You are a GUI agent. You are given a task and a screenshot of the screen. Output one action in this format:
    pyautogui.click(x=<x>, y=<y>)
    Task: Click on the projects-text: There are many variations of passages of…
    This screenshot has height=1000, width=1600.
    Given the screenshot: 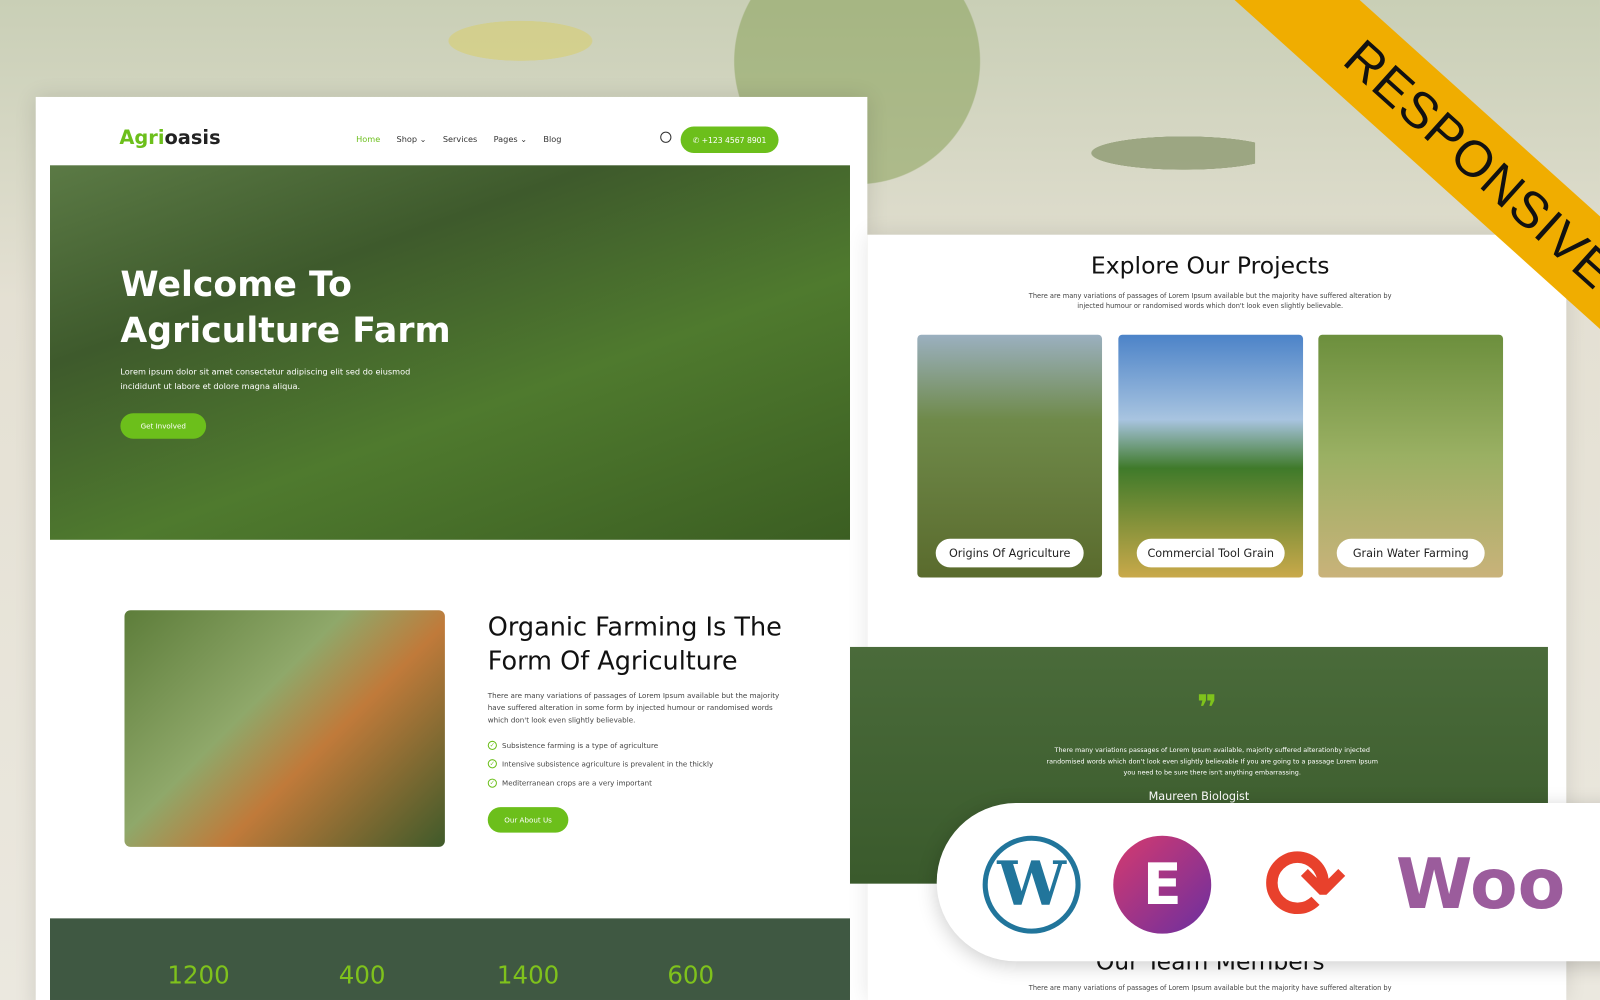 What is the action you would take?
    pyautogui.click(x=1210, y=301)
    